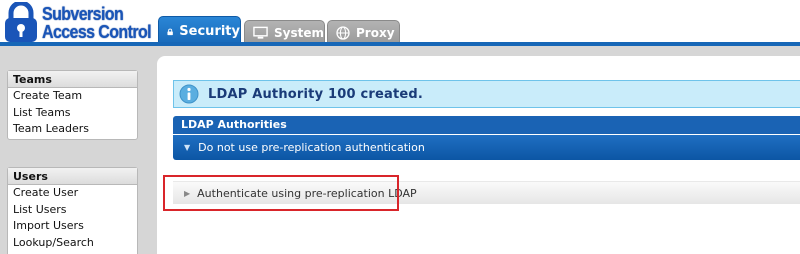 This screenshot has width=800, height=254. Describe the element at coordinates (170, 31) in the screenshot. I see `lock-icon` at that location.